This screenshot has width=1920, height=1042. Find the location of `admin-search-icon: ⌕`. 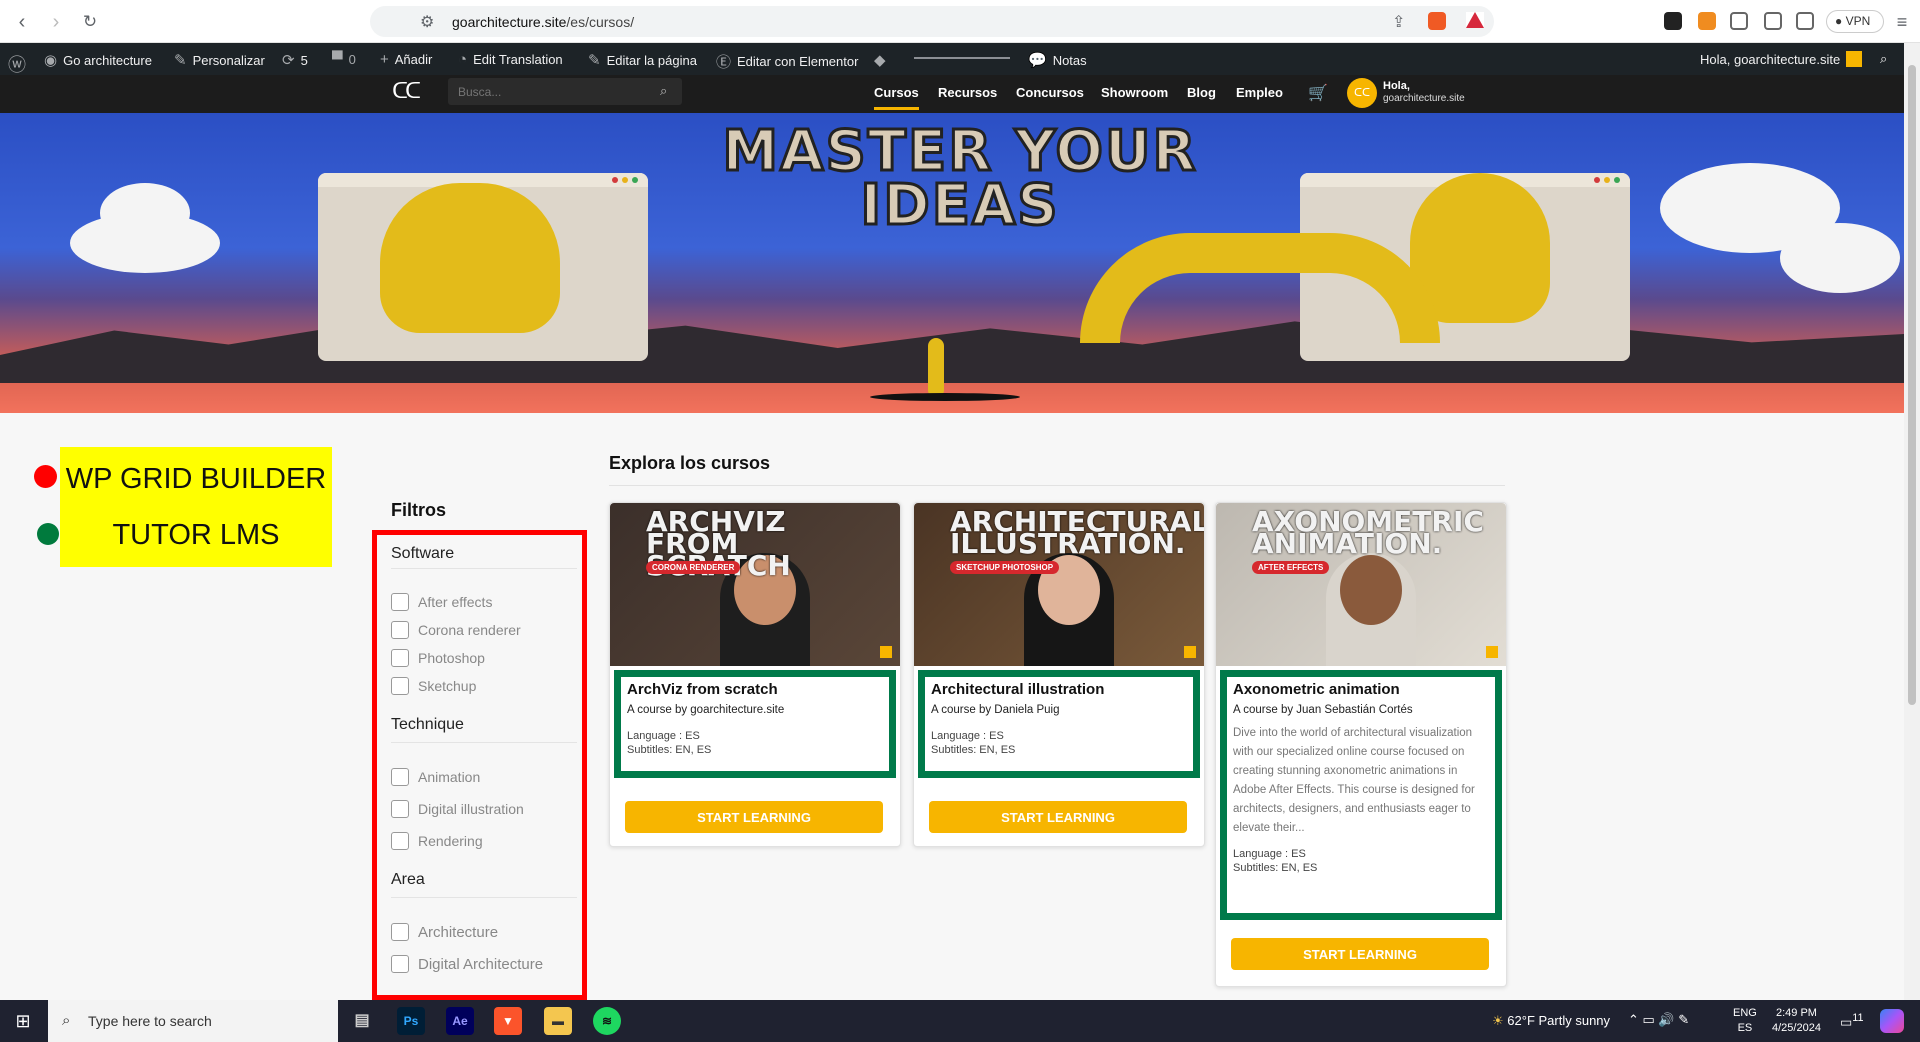

admin-search-icon: ⌕ is located at coordinates (1883, 59).